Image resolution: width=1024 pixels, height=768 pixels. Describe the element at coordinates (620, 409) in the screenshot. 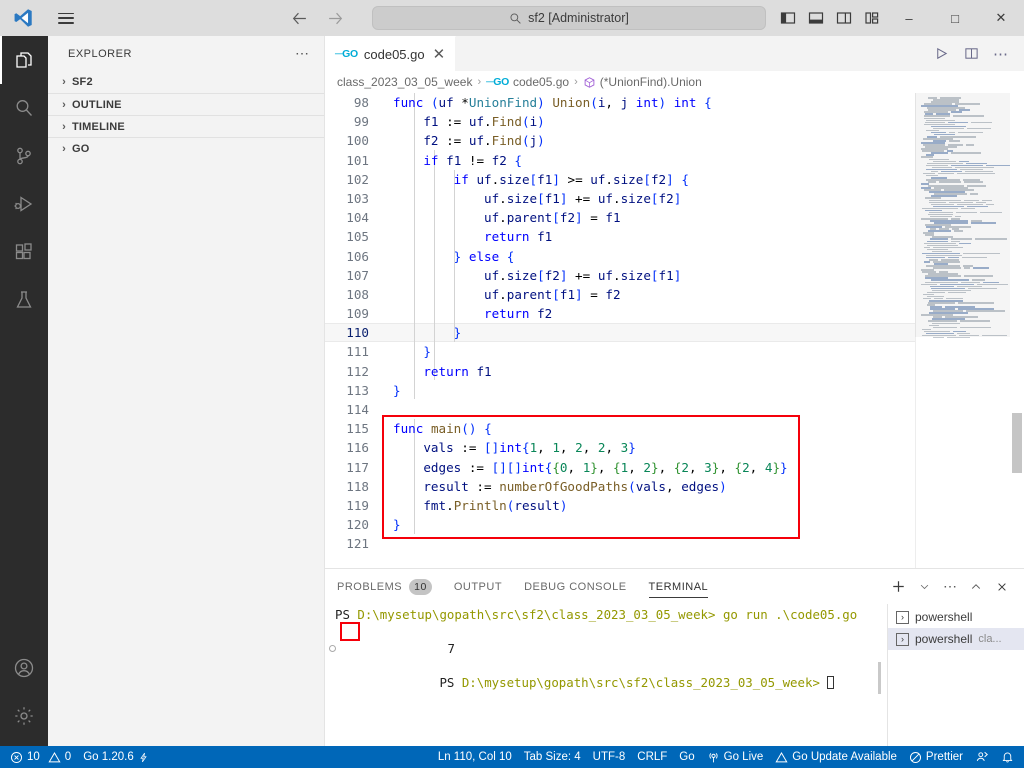

I see `code-line: 114` at that location.